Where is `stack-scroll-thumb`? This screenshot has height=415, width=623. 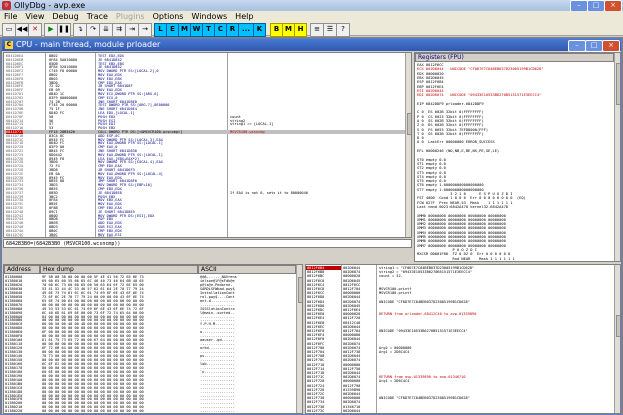 stack-scroll-thumb is located at coordinates (618, 326).